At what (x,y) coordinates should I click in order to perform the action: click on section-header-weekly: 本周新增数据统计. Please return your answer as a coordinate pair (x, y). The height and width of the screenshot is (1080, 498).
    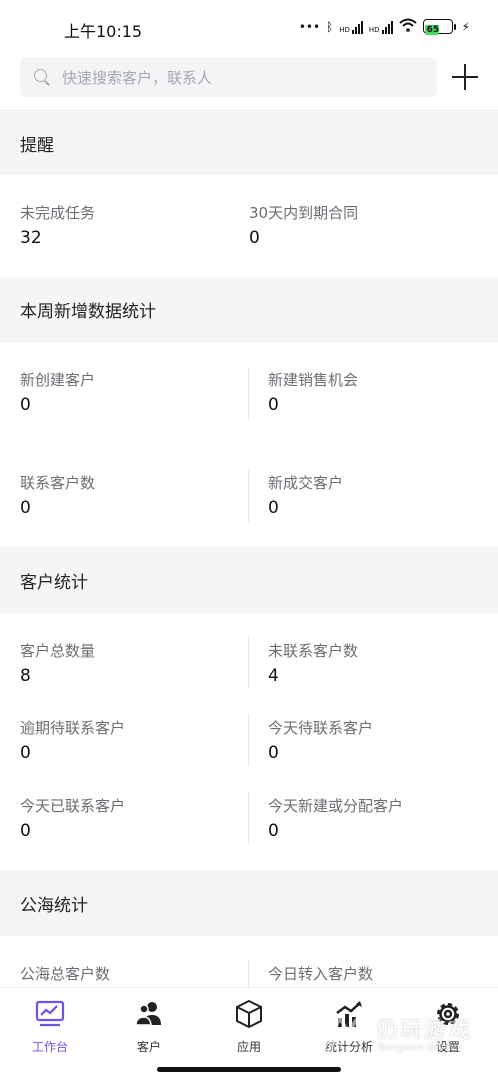
    Looking at the image, I should click on (249, 309).